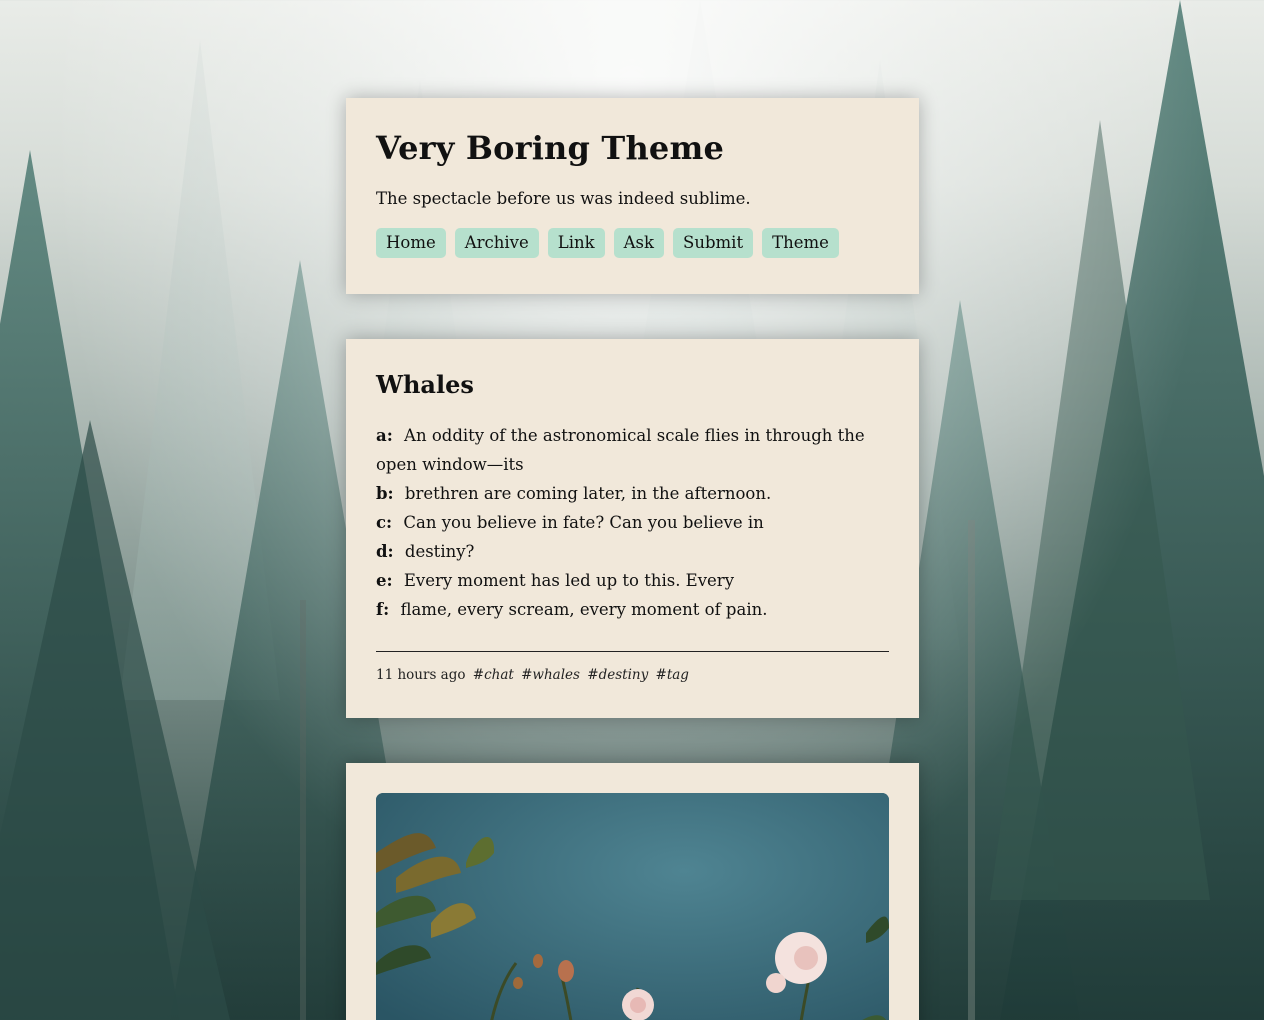 The height and width of the screenshot is (1020, 1264). I want to click on post-photo, so click(632, 906).